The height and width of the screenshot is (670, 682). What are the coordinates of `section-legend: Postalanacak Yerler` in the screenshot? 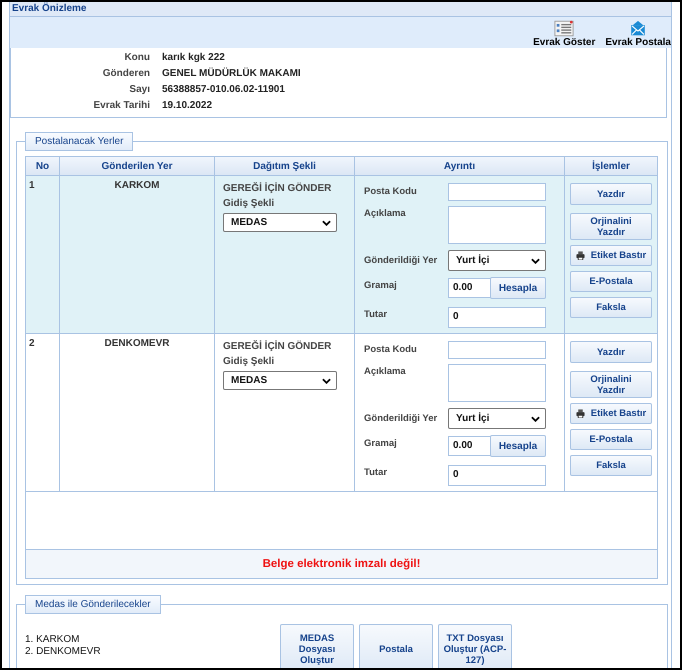 It's located at (79, 141).